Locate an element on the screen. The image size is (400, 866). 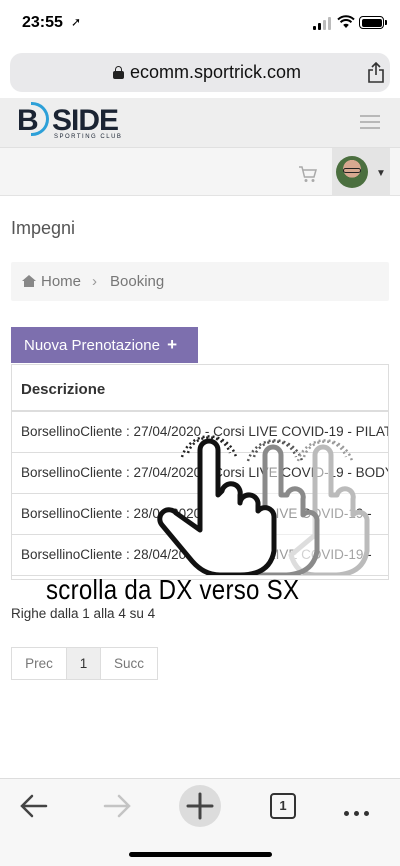
breadcrumb: Home › Booking is located at coordinates (200, 281).